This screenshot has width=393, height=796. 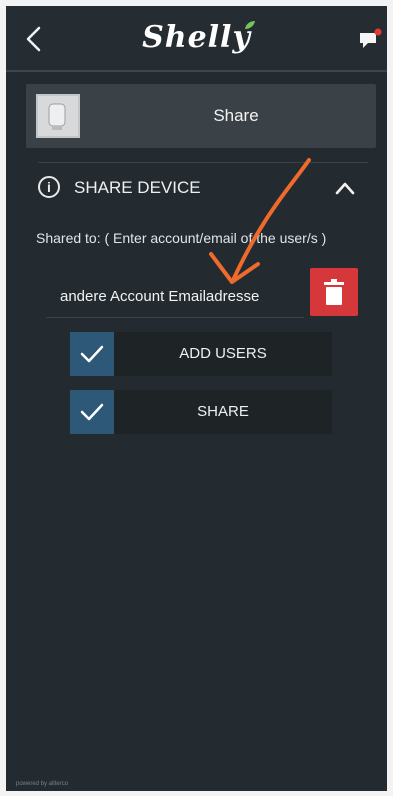 What do you see at coordinates (370, 39) in the screenshot?
I see `chat-notification-icon` at bounding box center [370, 39].